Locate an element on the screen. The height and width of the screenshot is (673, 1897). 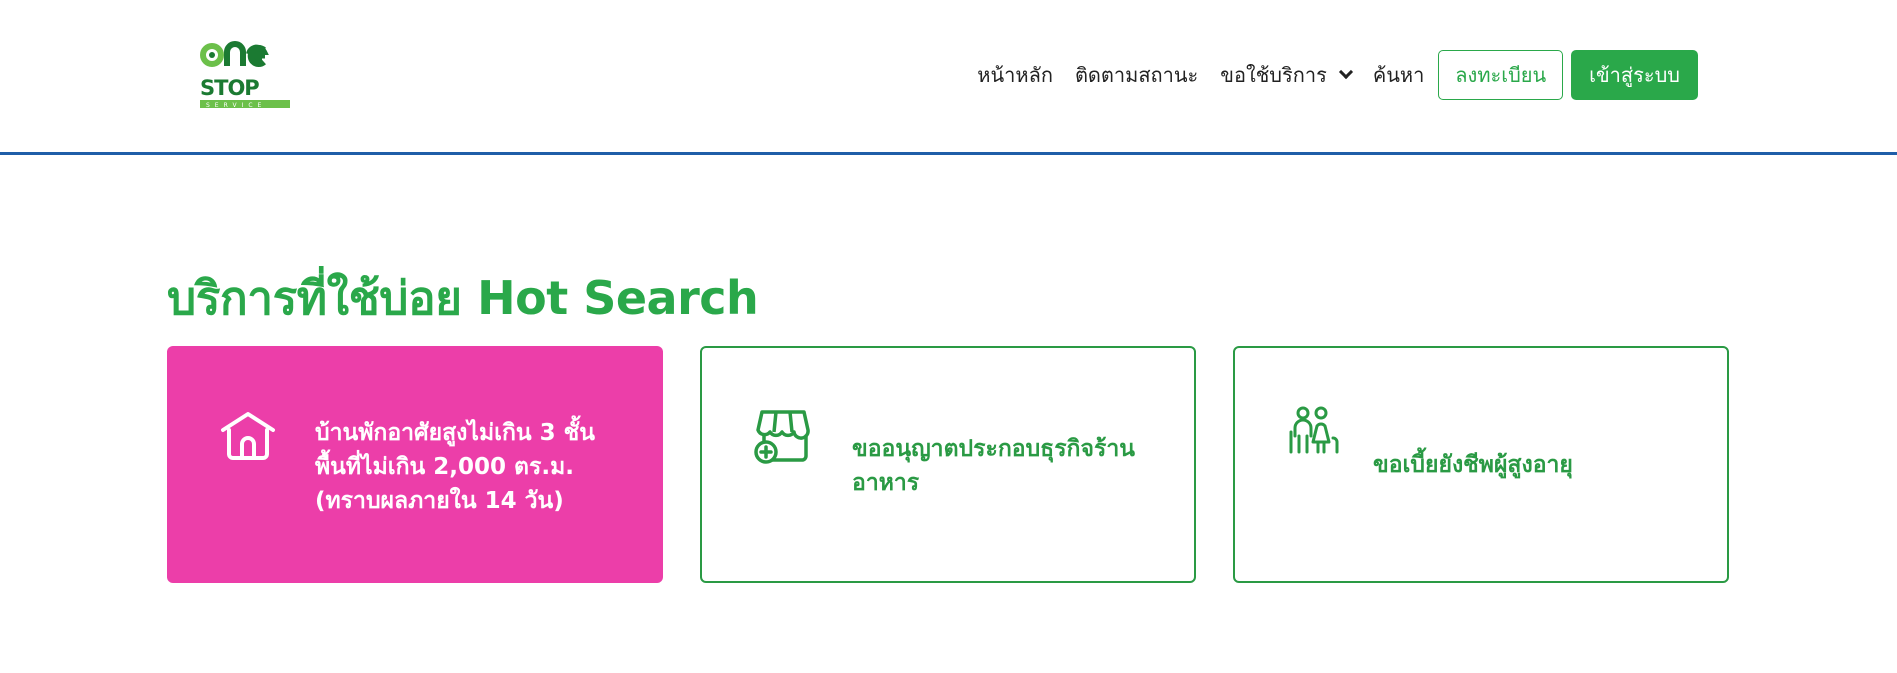
login-button: เข้าสู่ระบบ is located at coordinates (1634, 75).